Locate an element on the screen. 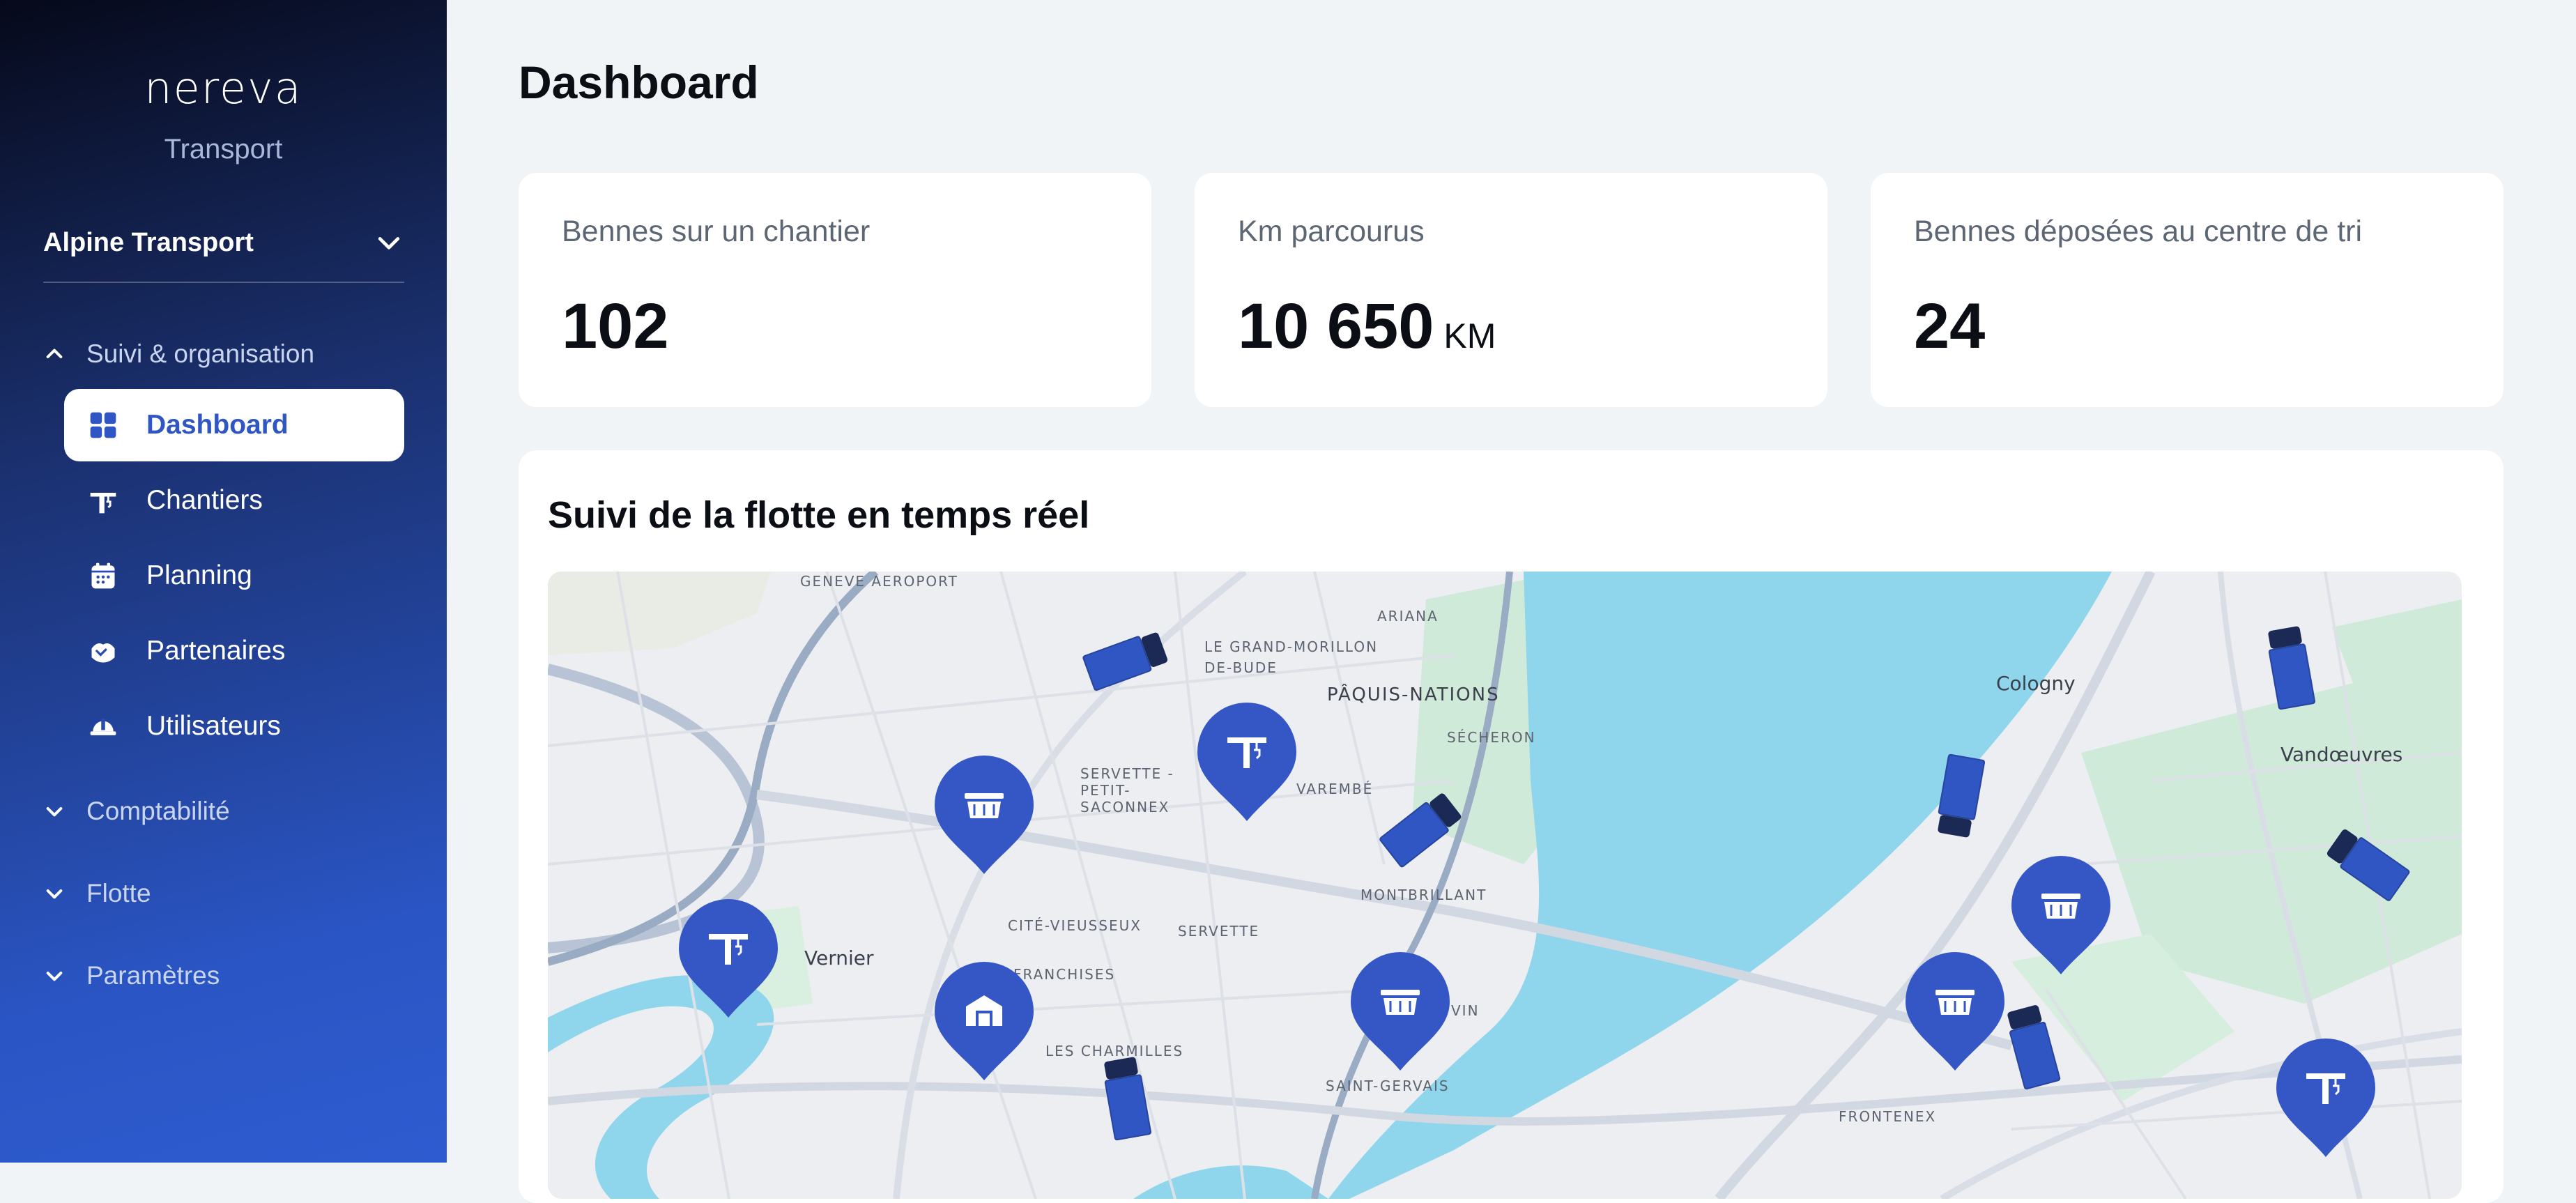  stat-unit: KM is located at coordinates (1470, 335).